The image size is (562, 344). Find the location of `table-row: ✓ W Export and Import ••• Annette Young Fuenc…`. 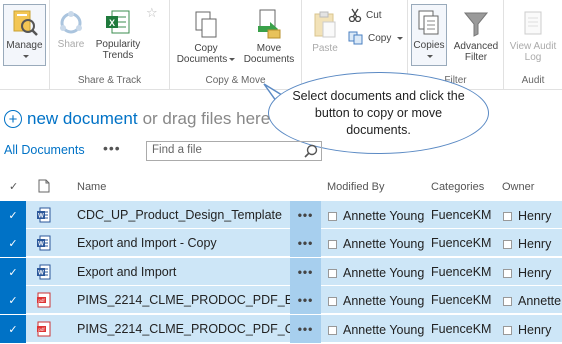

table-row: ✓ W Export and Import ••• Annette Young Fuenc… is located at coordinates (281, 272).